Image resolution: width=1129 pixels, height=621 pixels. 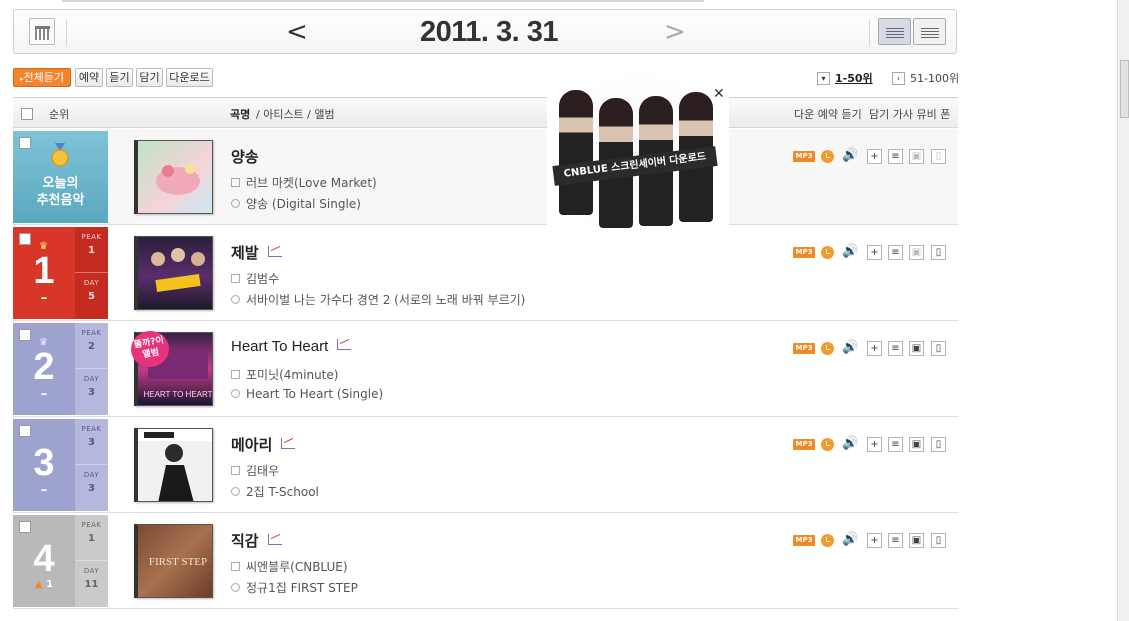 I want to click on add-button: 담기, so click(x=149, y=77).